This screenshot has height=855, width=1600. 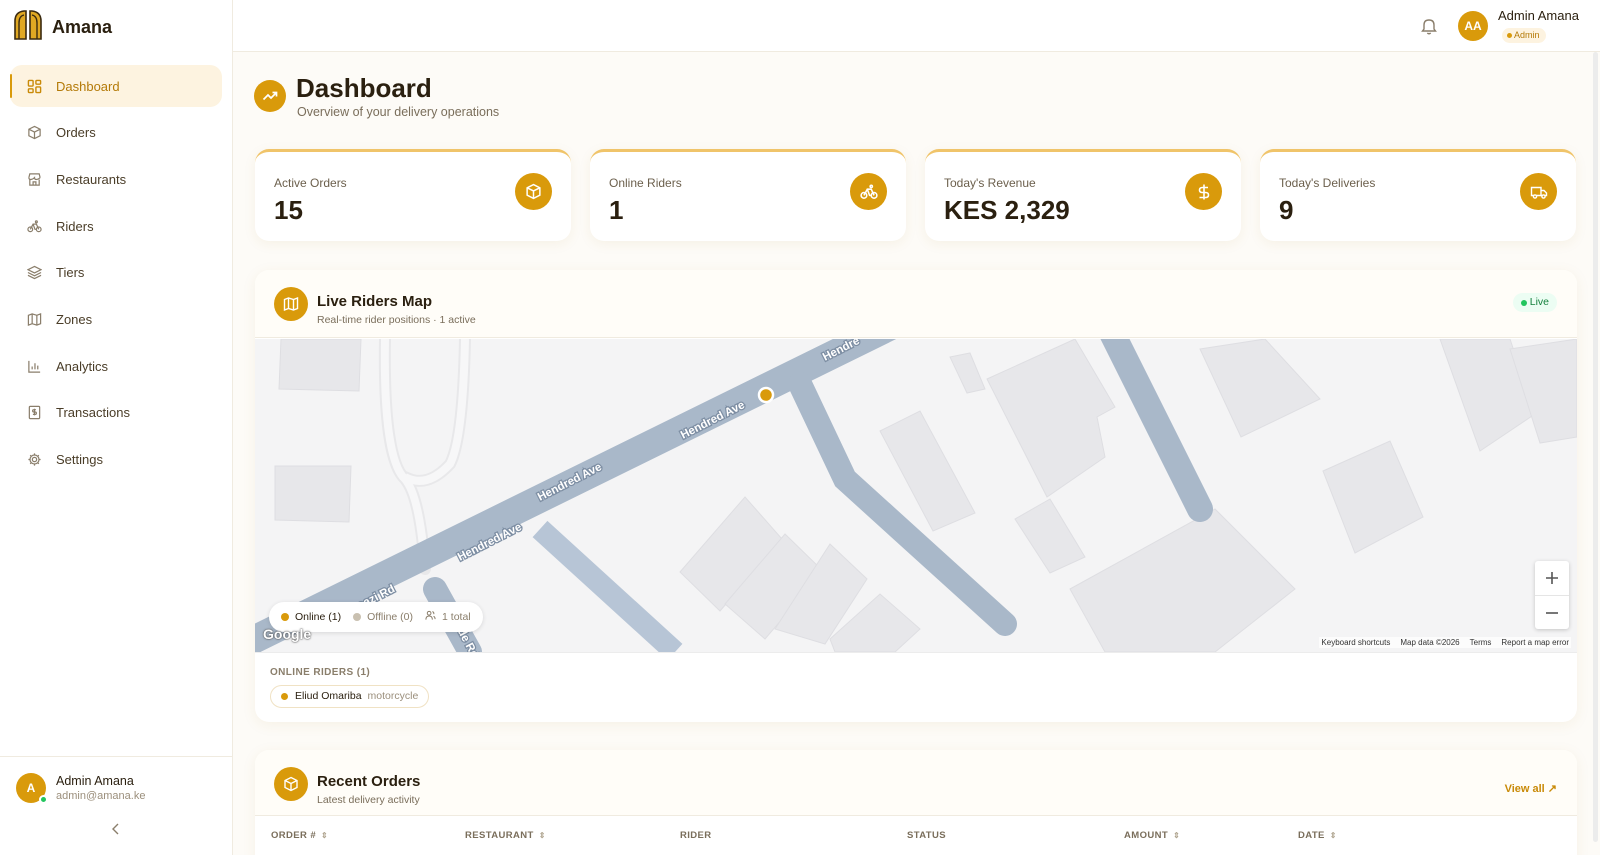 I want to click on sidebar-item-label: Settings, so click(x=79, y=459).